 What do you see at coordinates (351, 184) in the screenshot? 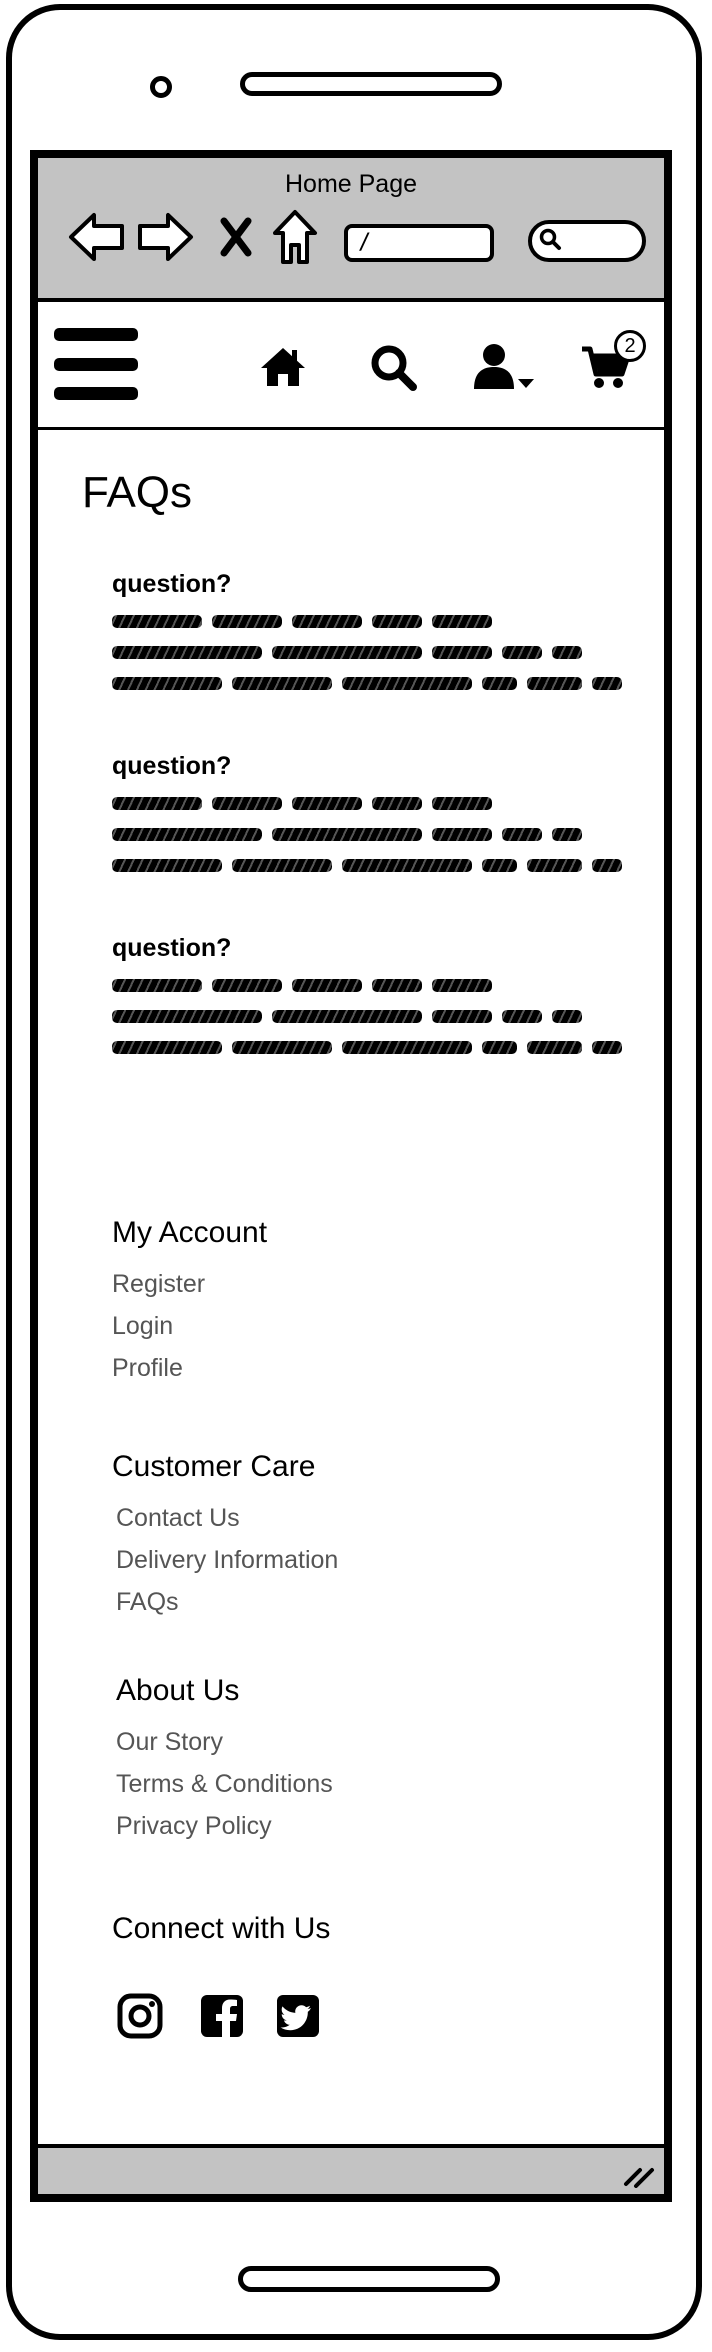
I see `browser-title: Home Page` at bounding box center [351, 184].